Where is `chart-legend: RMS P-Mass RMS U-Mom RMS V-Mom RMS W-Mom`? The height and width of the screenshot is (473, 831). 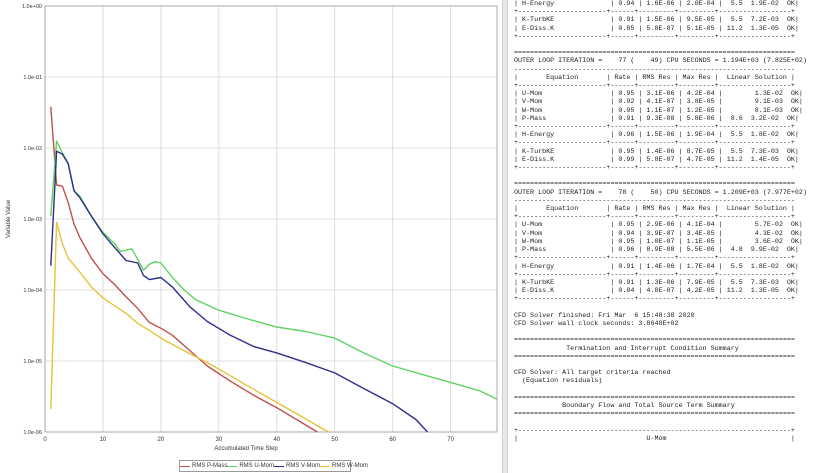 chart-legend: RMS P-Mass RMS U-Mom RMS V-Mom RMS W-Mom is located at coordinates (273, 466).